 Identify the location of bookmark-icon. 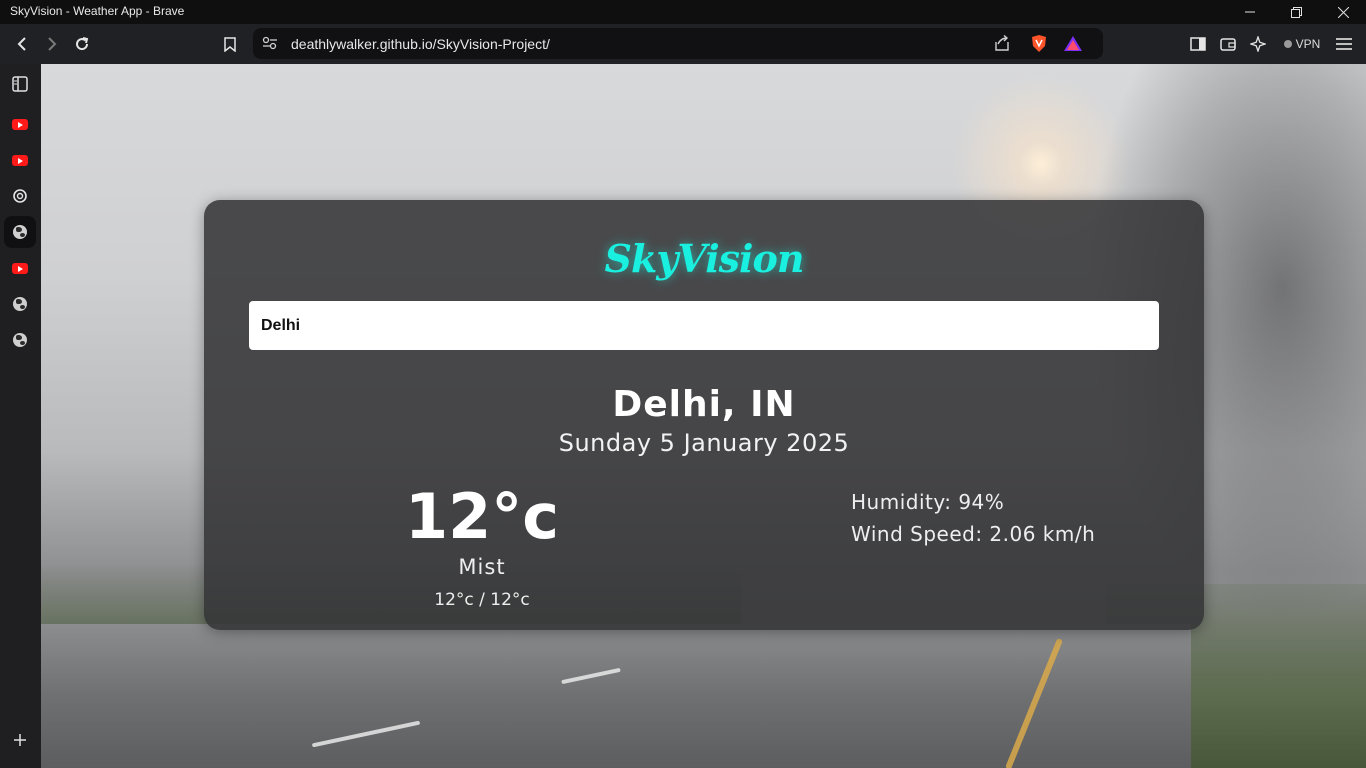
(230, 44).